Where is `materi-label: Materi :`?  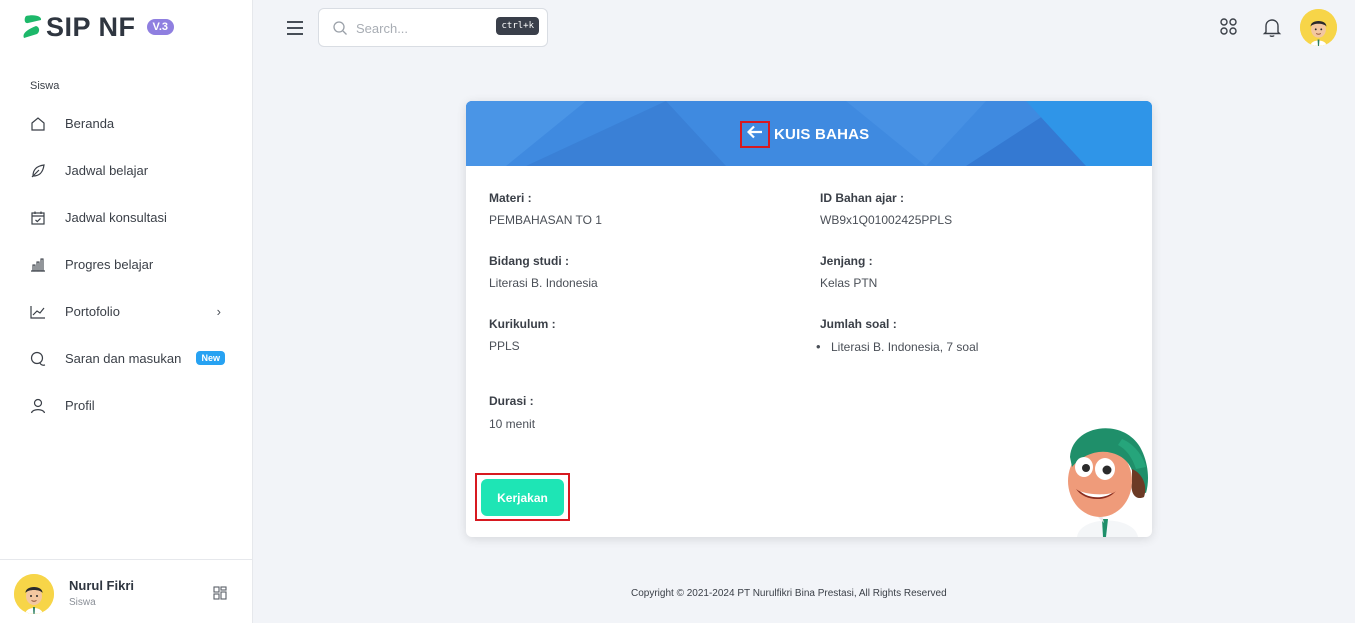
materi-label: Materi : is located at coordinates (510, 198).